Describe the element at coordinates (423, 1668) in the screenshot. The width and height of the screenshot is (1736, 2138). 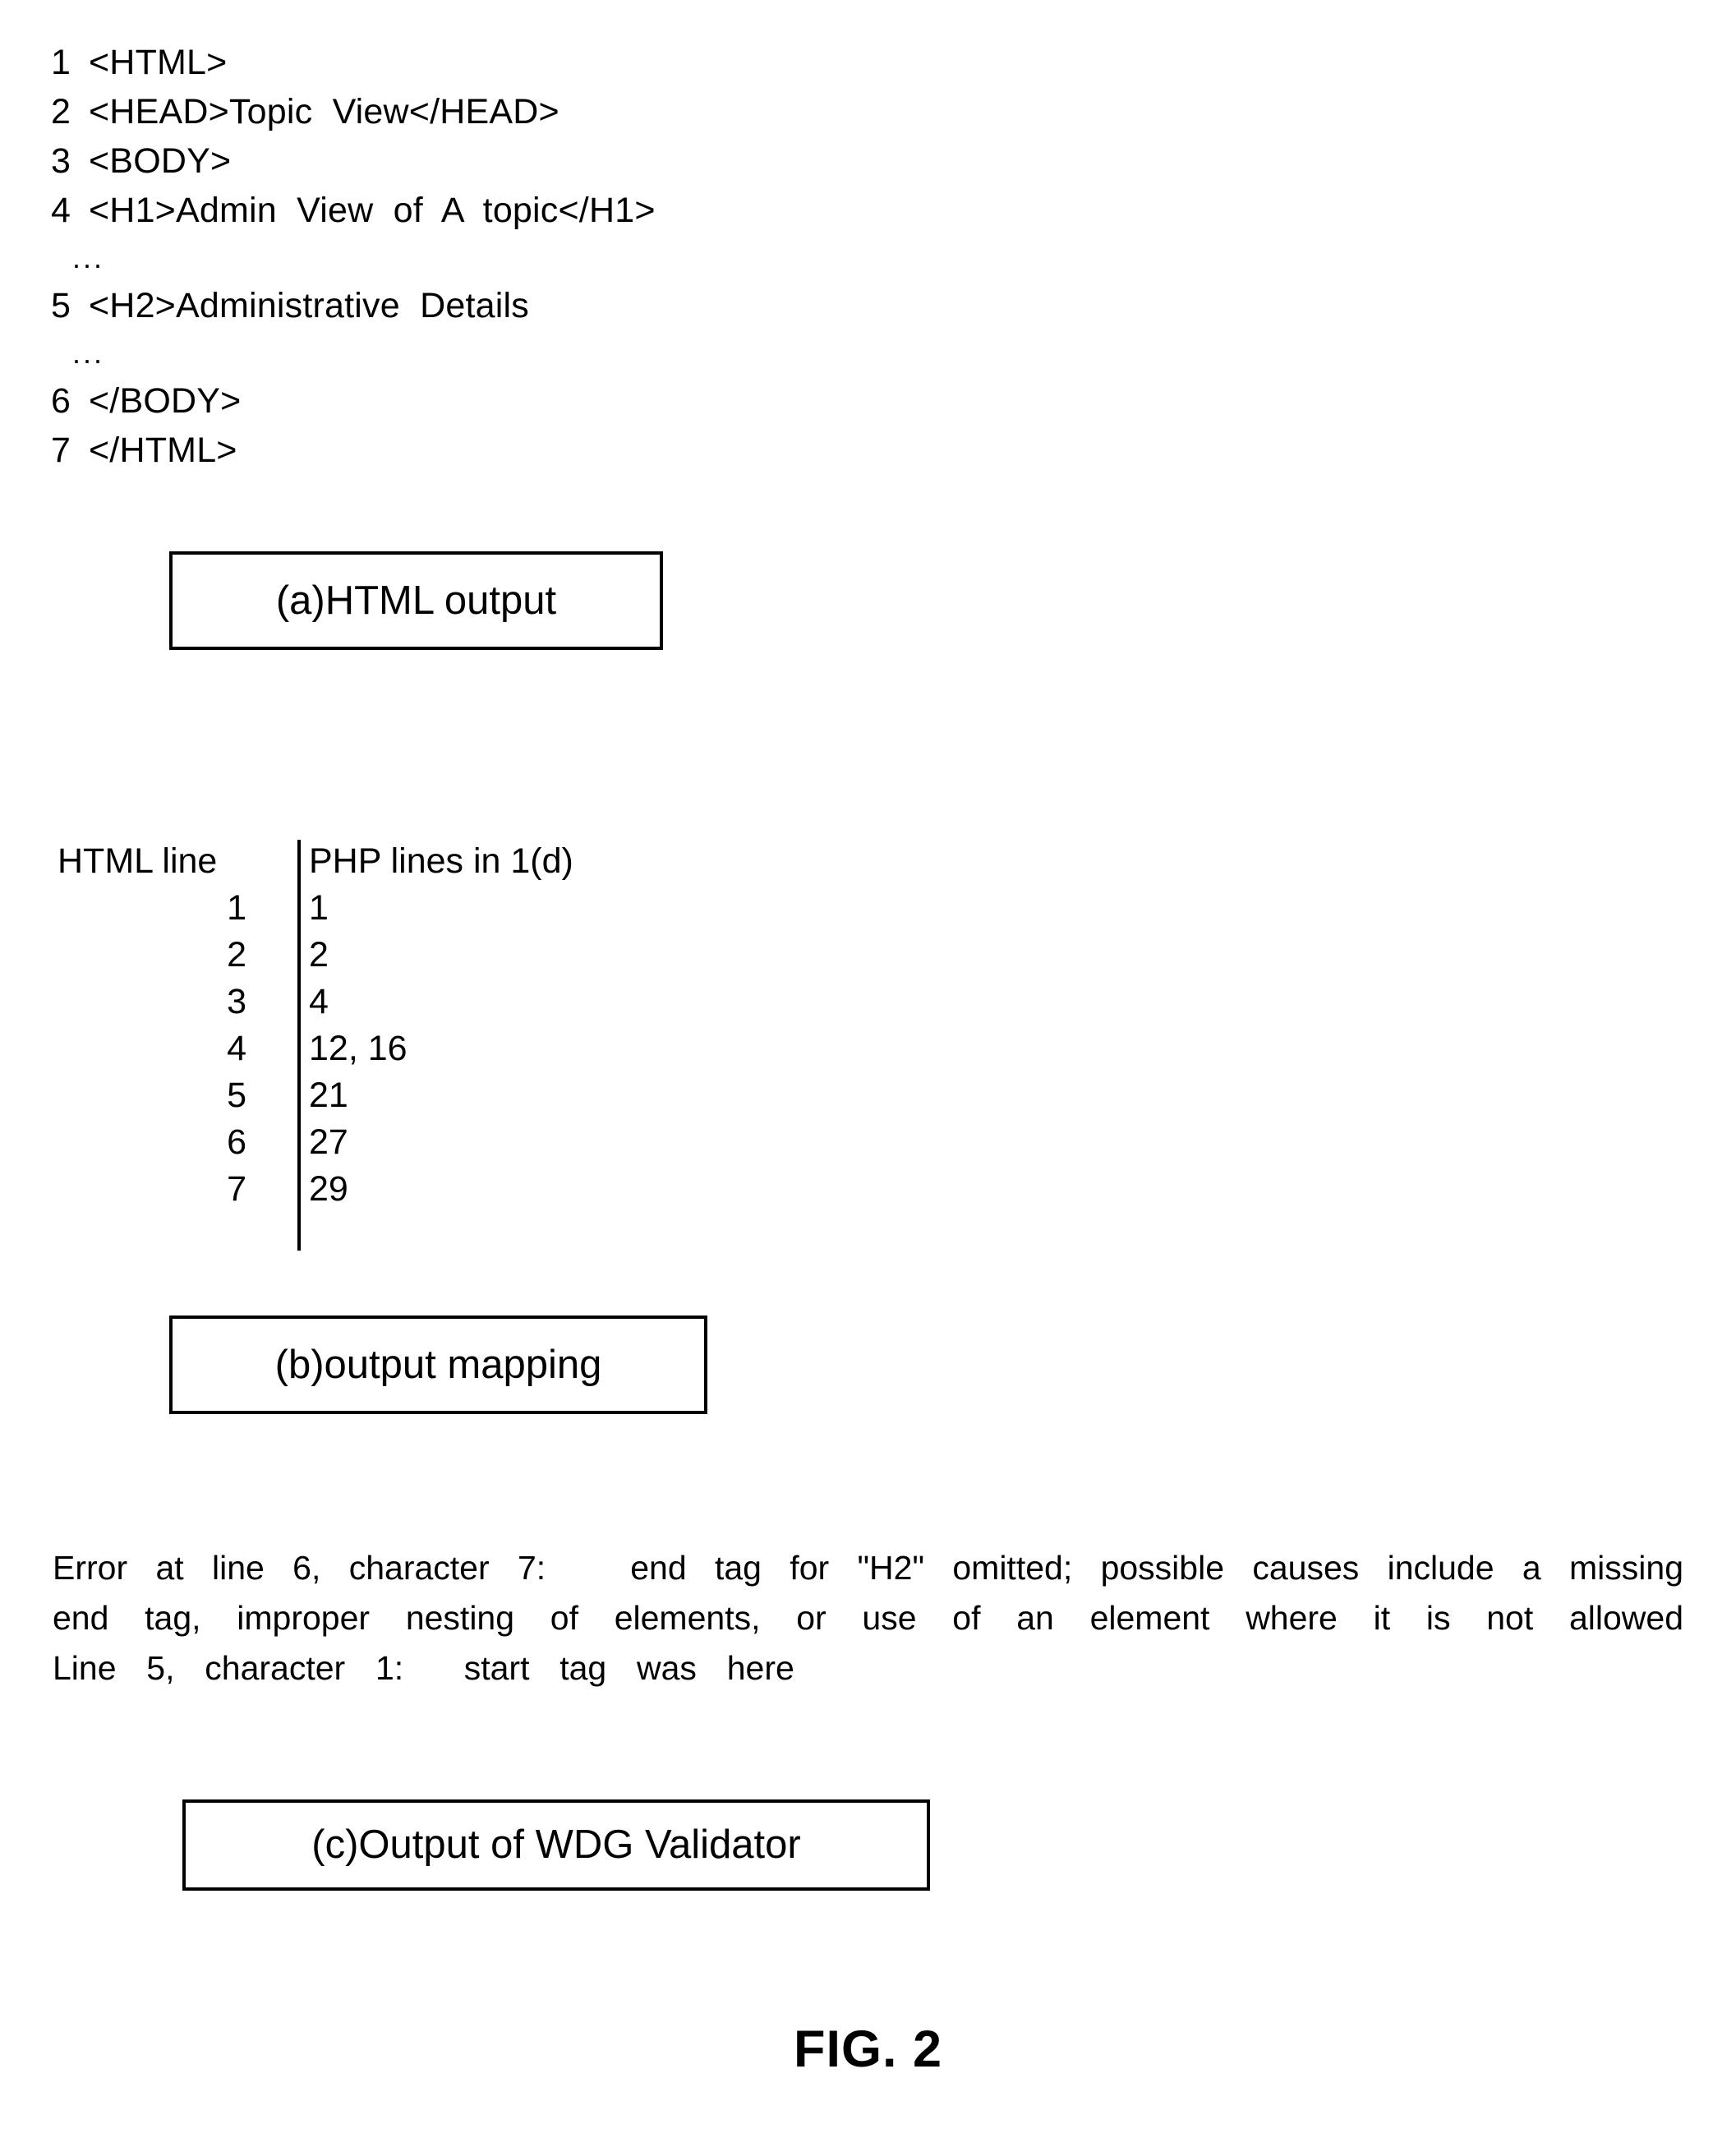
I see `validator-error-line-3: Line 5, character 1: start tag was here` at that location.